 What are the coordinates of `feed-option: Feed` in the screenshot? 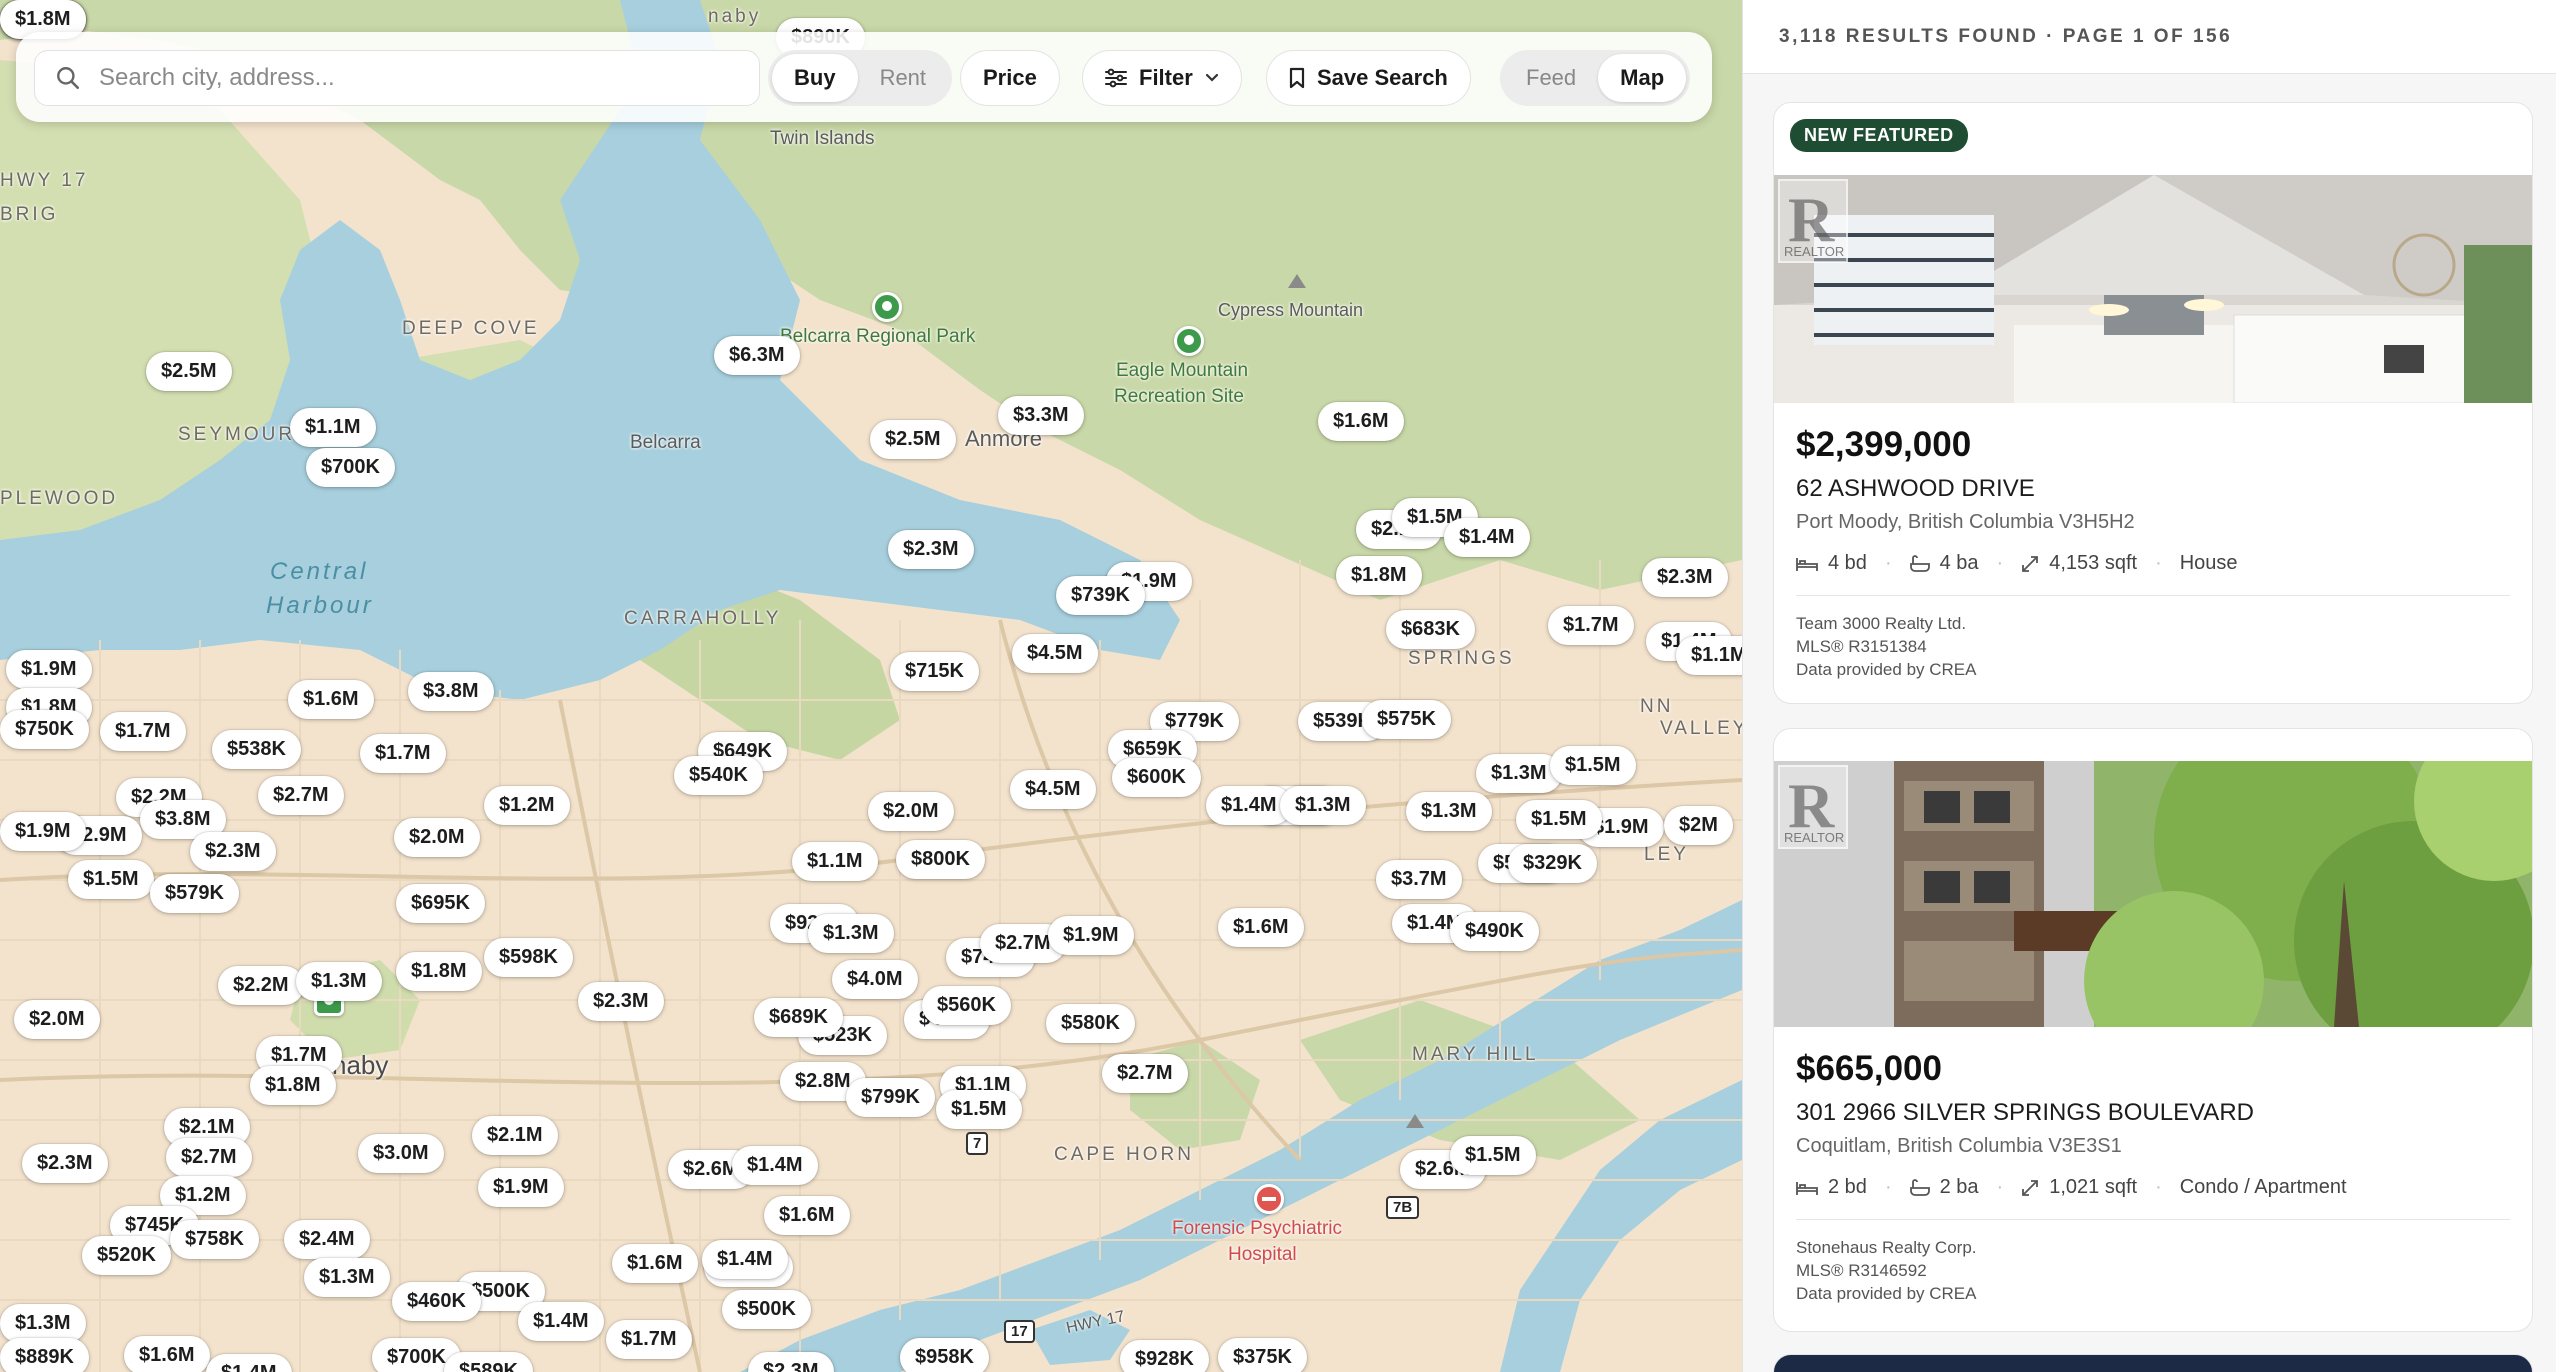 It's located at (1551, 78).